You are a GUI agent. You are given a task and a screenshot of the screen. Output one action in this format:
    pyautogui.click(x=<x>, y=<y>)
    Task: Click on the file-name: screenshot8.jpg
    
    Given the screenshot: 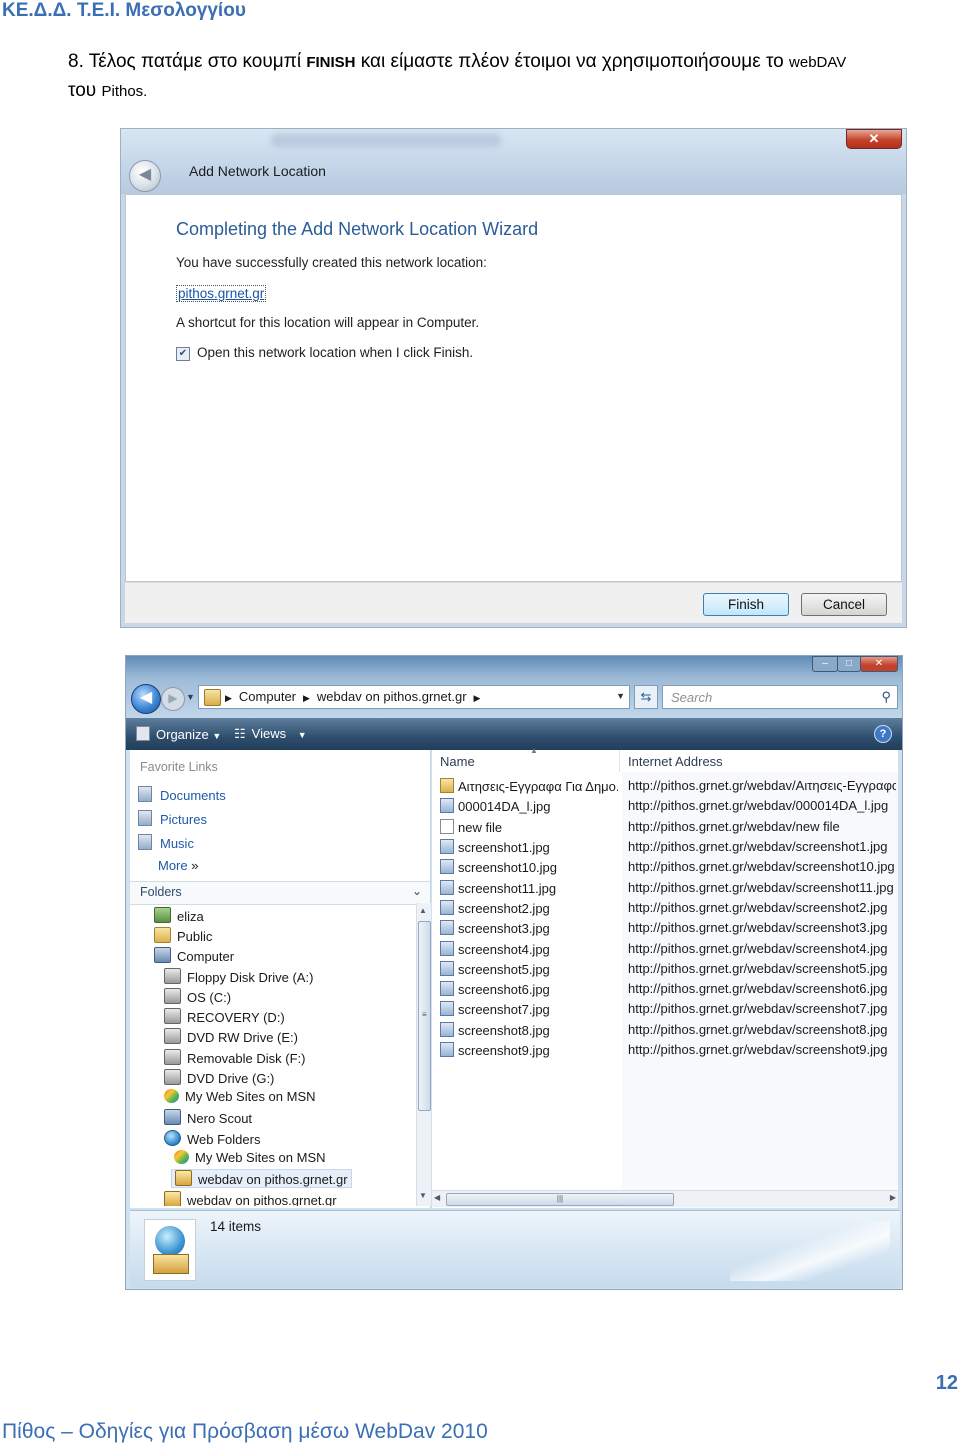 What is the action you would take?
    pyautogui.click(x=504, y=1030)
    